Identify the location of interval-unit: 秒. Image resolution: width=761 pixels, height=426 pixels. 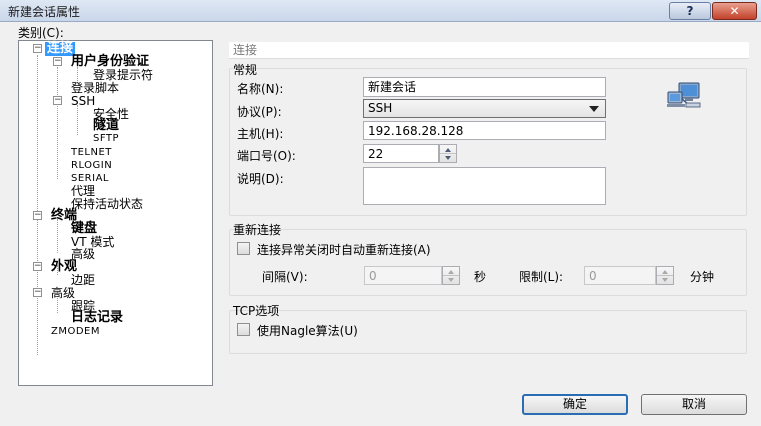
(480, 277).